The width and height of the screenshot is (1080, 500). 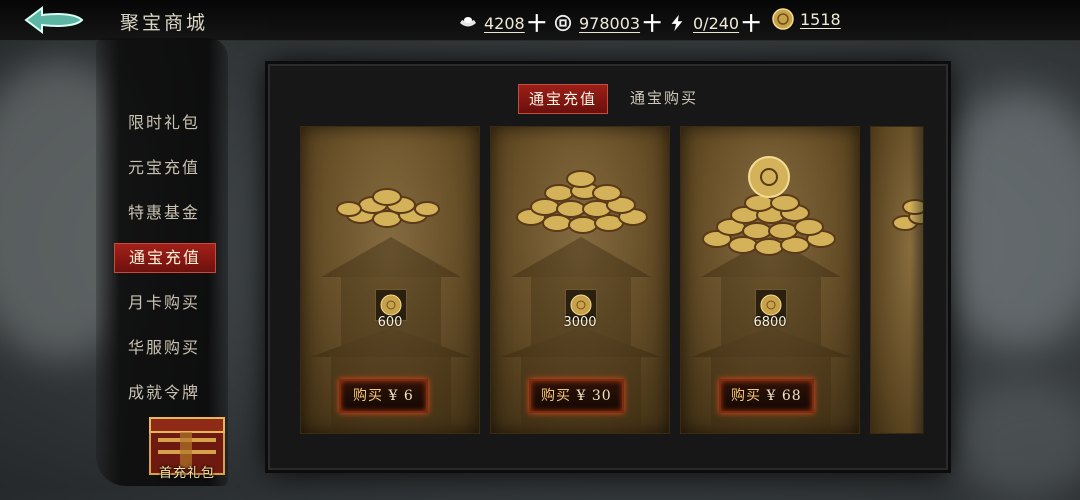 What do you see at coordinates (783, 19) in the screenshot?
I see `tongbao-coin-icon` at bounding box center [783, 19].